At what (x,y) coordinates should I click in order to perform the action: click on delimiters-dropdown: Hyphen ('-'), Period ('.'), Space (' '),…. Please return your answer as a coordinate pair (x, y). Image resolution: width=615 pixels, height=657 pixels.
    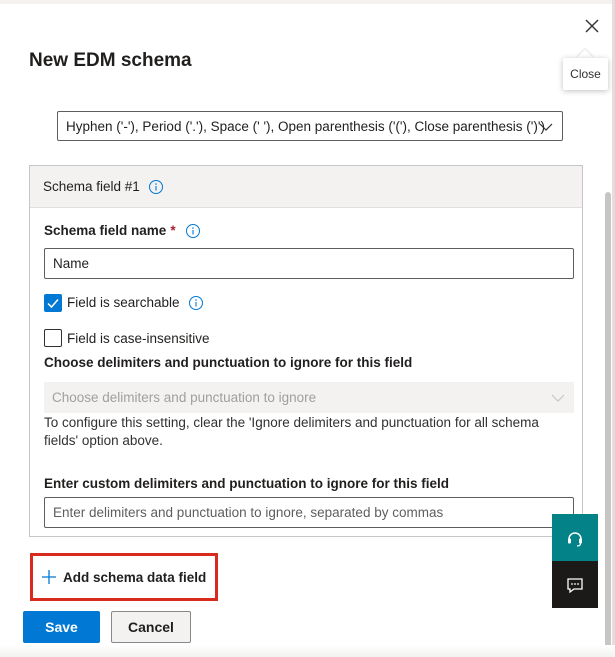
    Looking at the image, I should click on (310, 126).